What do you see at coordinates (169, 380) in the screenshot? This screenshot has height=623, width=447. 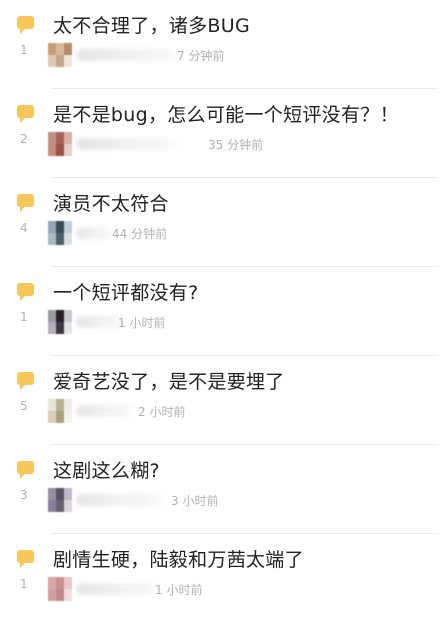 I see `comment-title: 爱奇艺没了，是不是要埋了` at bounding box center [169, 380].